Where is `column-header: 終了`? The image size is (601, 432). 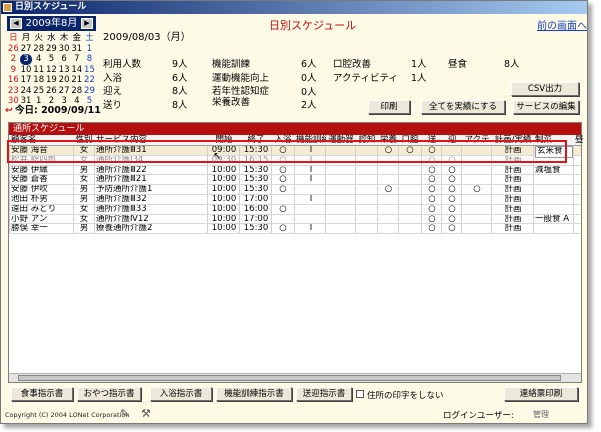 column-header: 終了 is located at coordinates (256, 140).